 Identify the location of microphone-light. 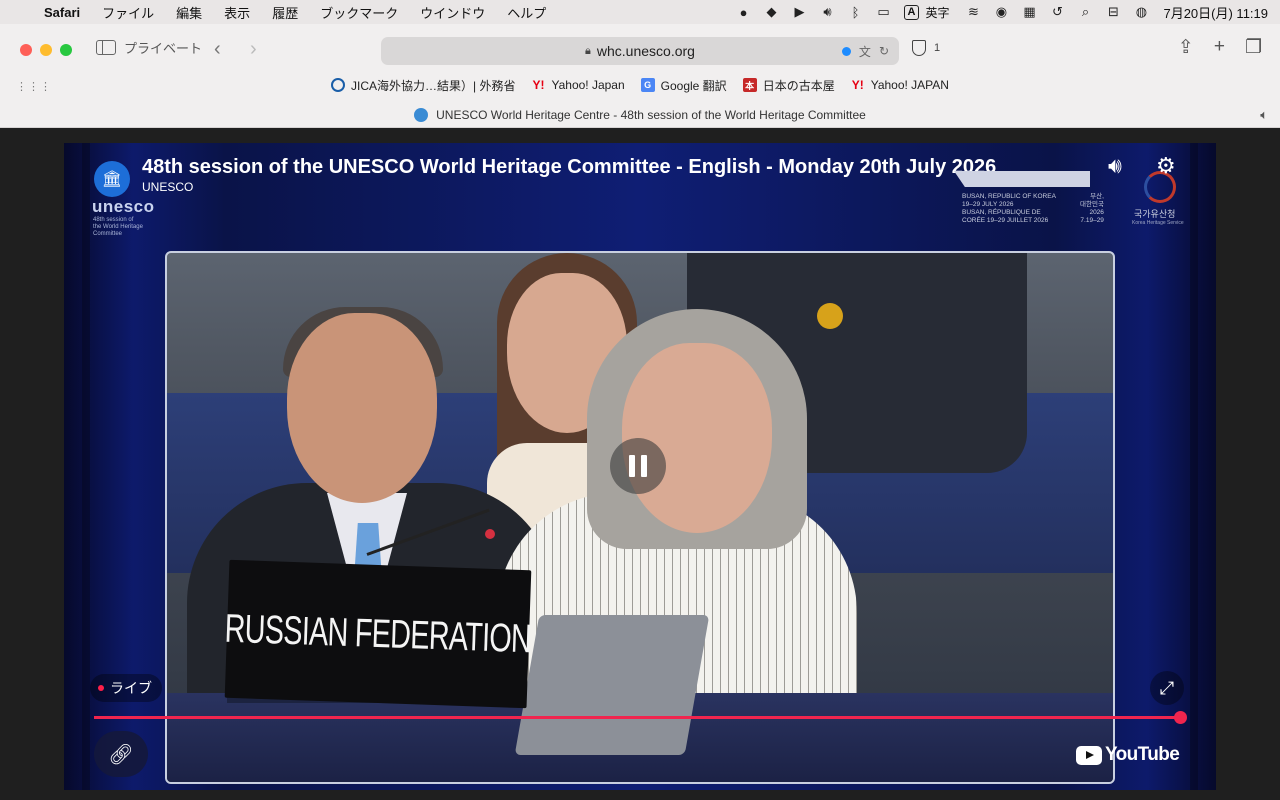
(490, 534).